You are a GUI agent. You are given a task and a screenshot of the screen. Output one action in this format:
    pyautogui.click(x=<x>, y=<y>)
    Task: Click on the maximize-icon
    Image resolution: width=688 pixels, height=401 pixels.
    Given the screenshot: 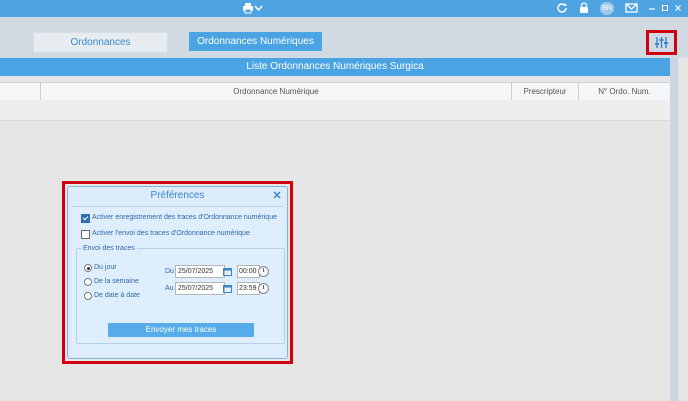 What is the action you would take?
    pyautogui.click(x=665, y=8)
    